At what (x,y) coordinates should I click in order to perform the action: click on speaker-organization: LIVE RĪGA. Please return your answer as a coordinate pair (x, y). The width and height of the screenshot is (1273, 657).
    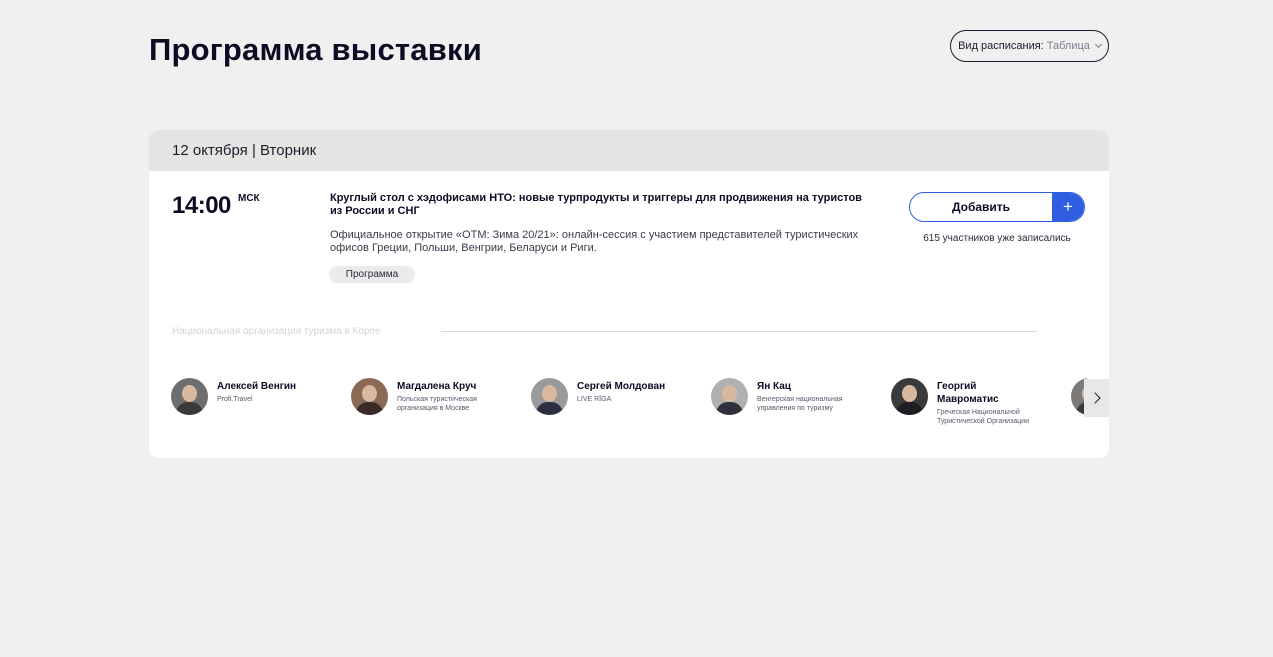
    Looking at the image, I should click on (594, 399).